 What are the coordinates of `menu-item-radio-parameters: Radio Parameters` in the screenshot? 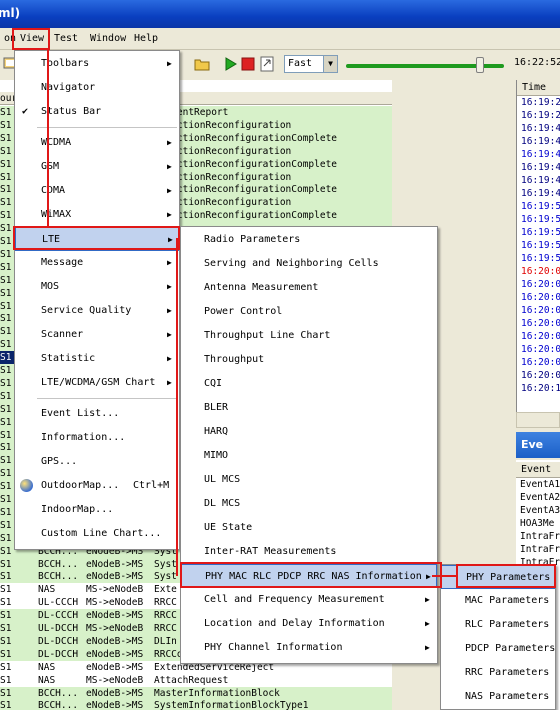 It's located at (309, 240).